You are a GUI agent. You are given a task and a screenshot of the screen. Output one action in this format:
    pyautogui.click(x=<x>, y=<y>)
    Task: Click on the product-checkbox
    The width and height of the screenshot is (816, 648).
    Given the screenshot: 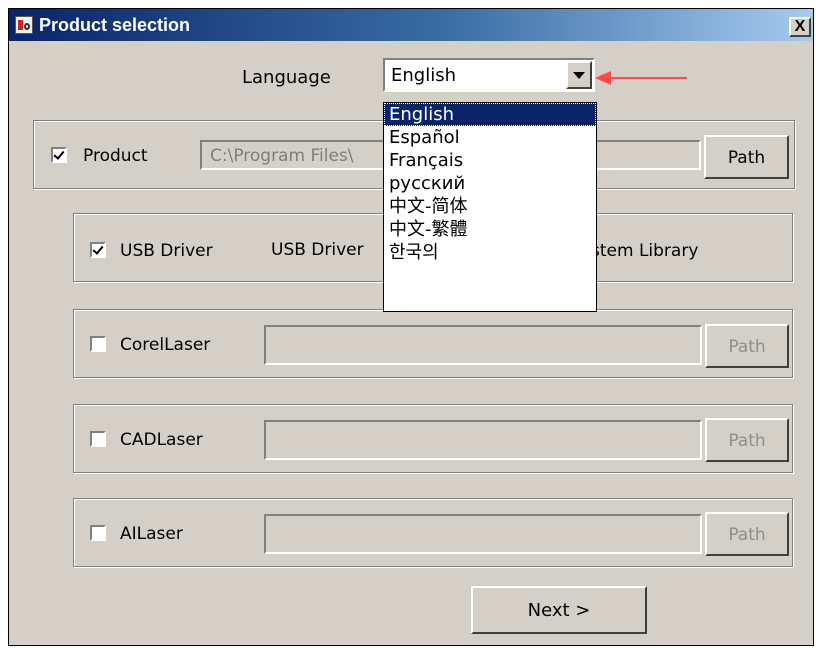 What is the action you would take?
    pyautogui.click(x=59, y=155)
    